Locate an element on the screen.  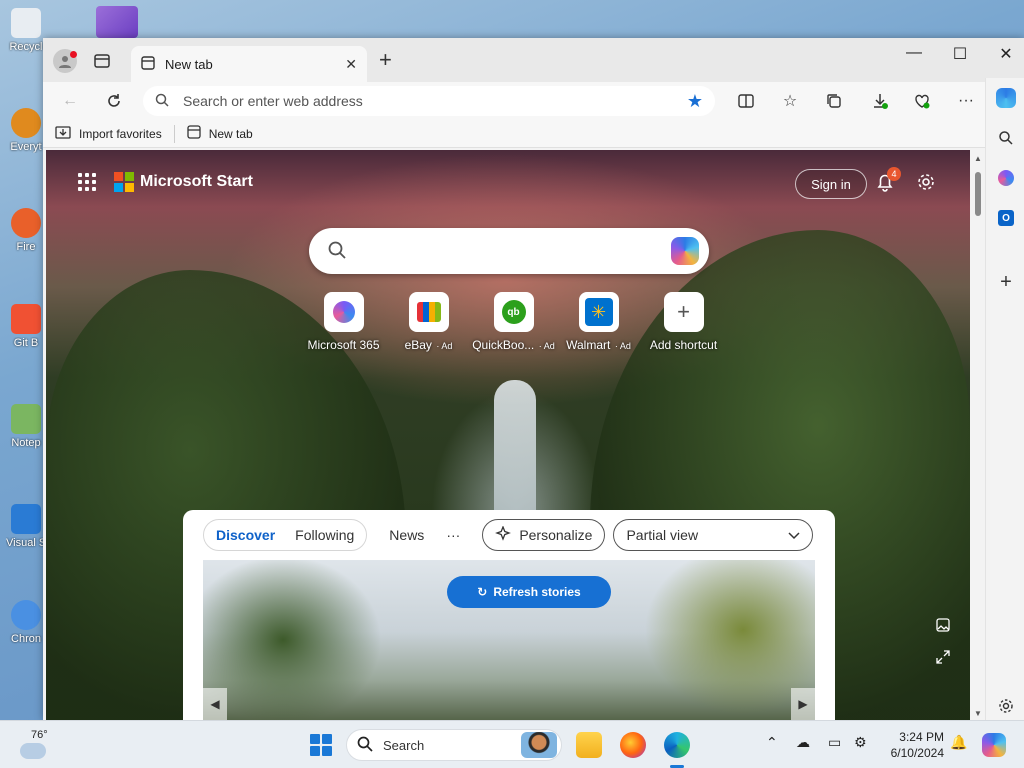
favorite-new-tab-label: New tab is located at coordinates (230, 133).